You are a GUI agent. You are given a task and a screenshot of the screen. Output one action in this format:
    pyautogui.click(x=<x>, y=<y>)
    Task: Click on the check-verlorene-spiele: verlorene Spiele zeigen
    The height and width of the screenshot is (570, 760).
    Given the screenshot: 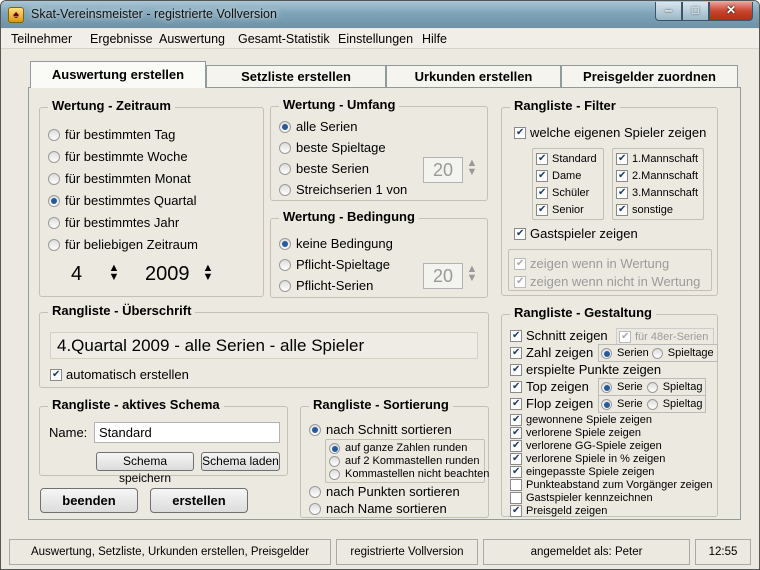 What is the action you would take?
    pyautogui.click(x=575, y=433)
    